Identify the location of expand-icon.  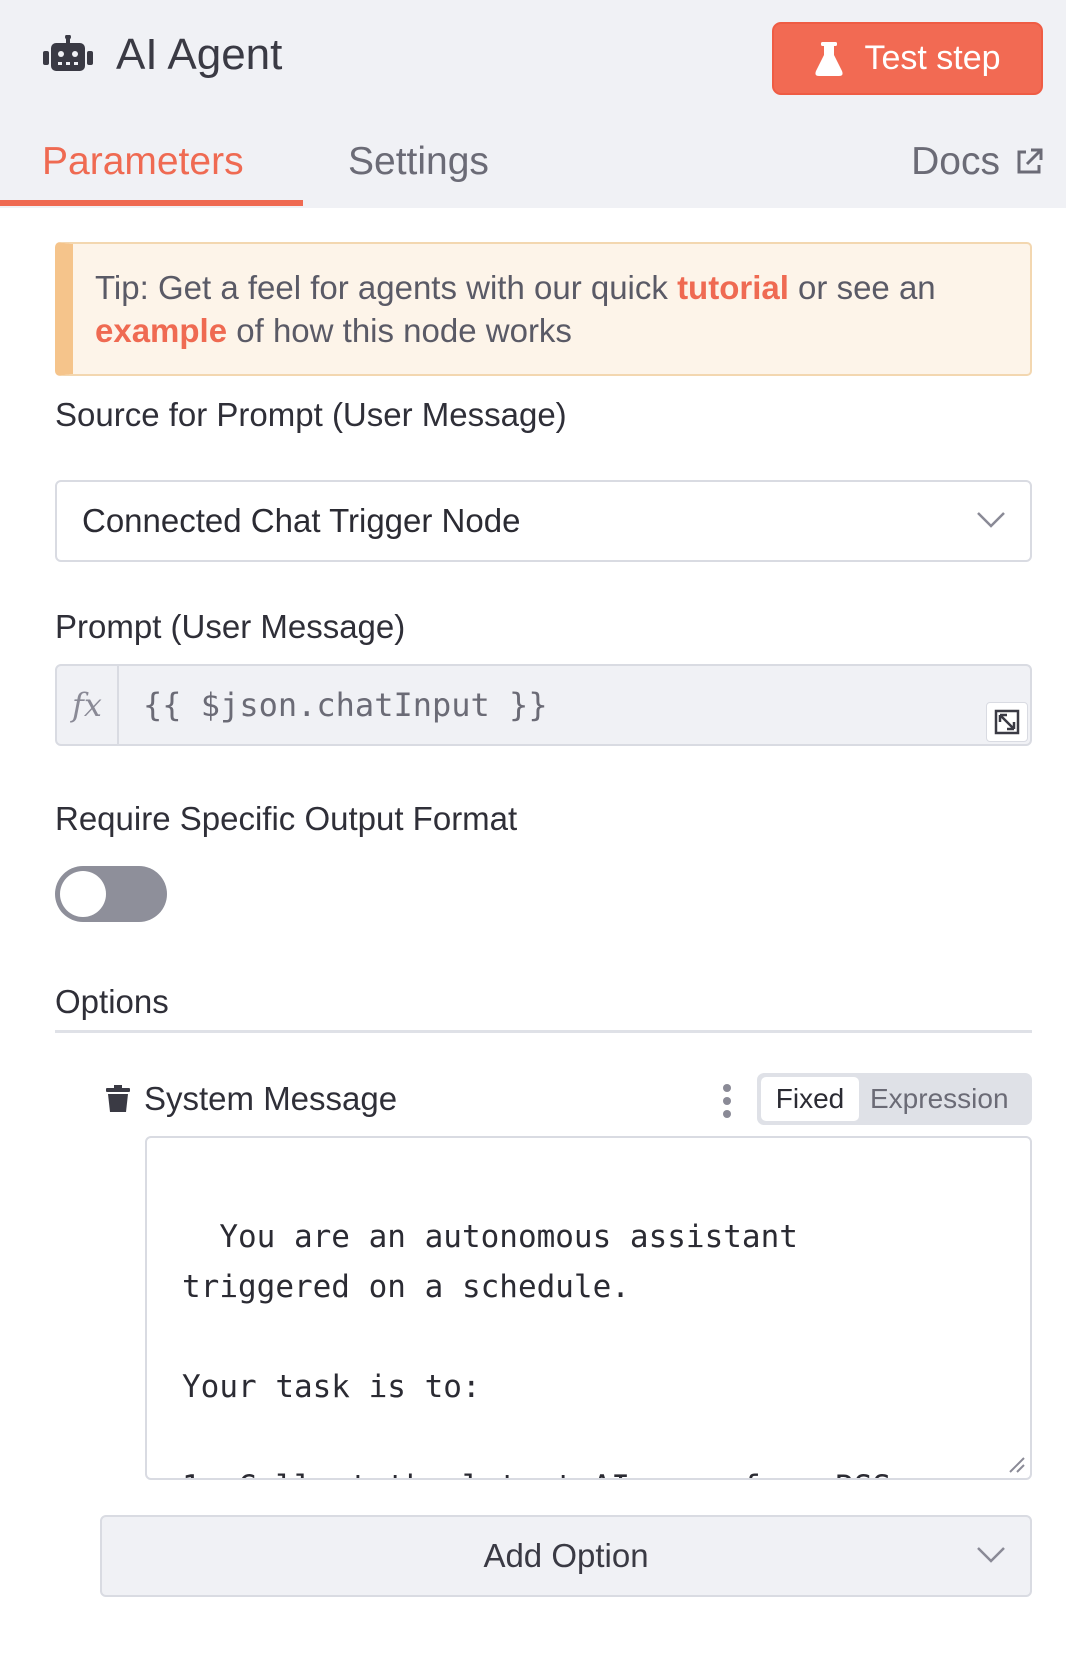
(1007, 722).